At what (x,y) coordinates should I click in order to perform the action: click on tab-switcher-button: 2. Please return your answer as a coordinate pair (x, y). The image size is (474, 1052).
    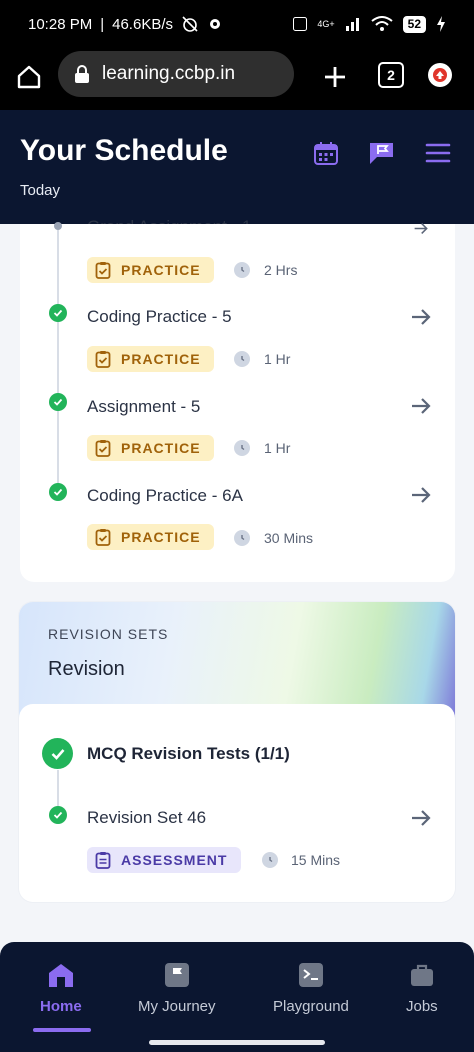
    Looking at the image, I should click on (391, 75).